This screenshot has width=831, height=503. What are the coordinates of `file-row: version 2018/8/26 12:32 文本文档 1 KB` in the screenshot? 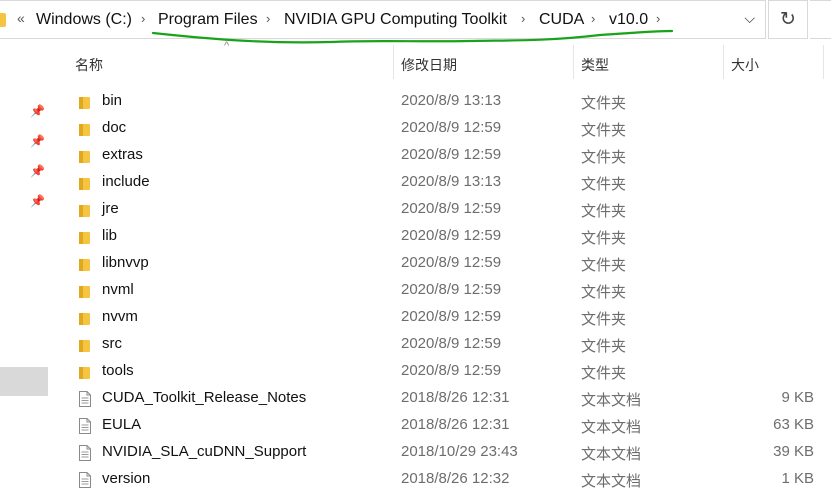 It's located at (444, 479).